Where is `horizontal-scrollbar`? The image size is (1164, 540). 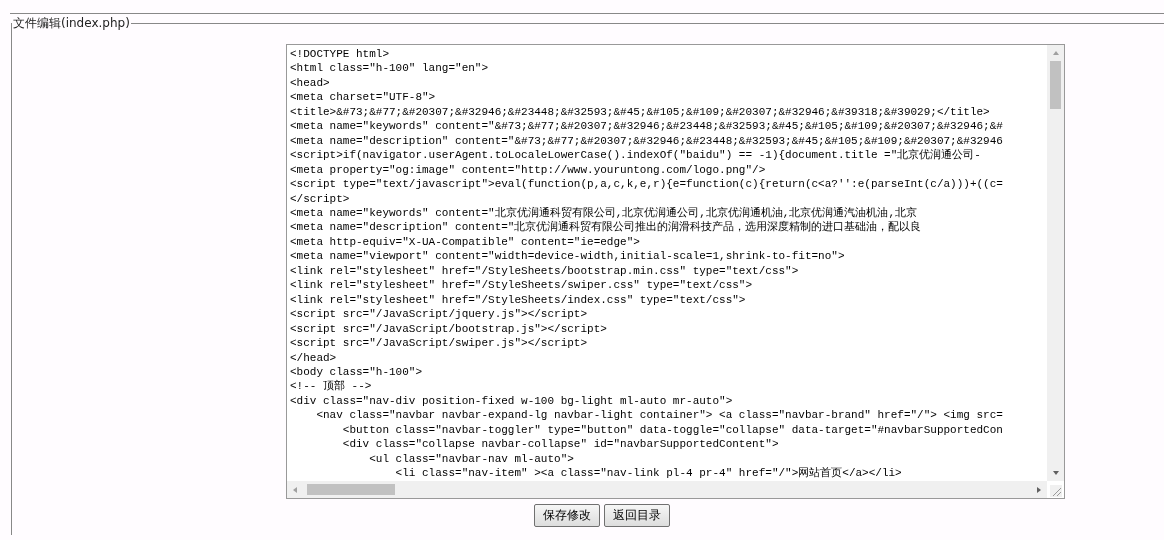 horizontal-scrollbar is located at coordinates (667, 489).